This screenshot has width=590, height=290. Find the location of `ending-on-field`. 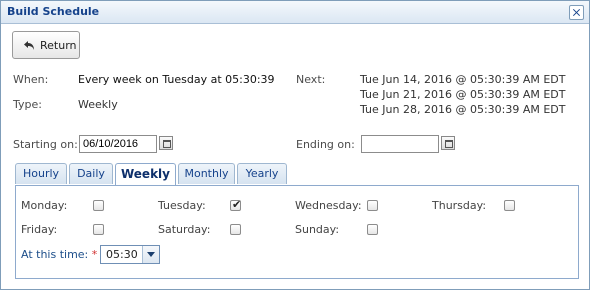

ending-on-field is located at coordinates (400, 144).